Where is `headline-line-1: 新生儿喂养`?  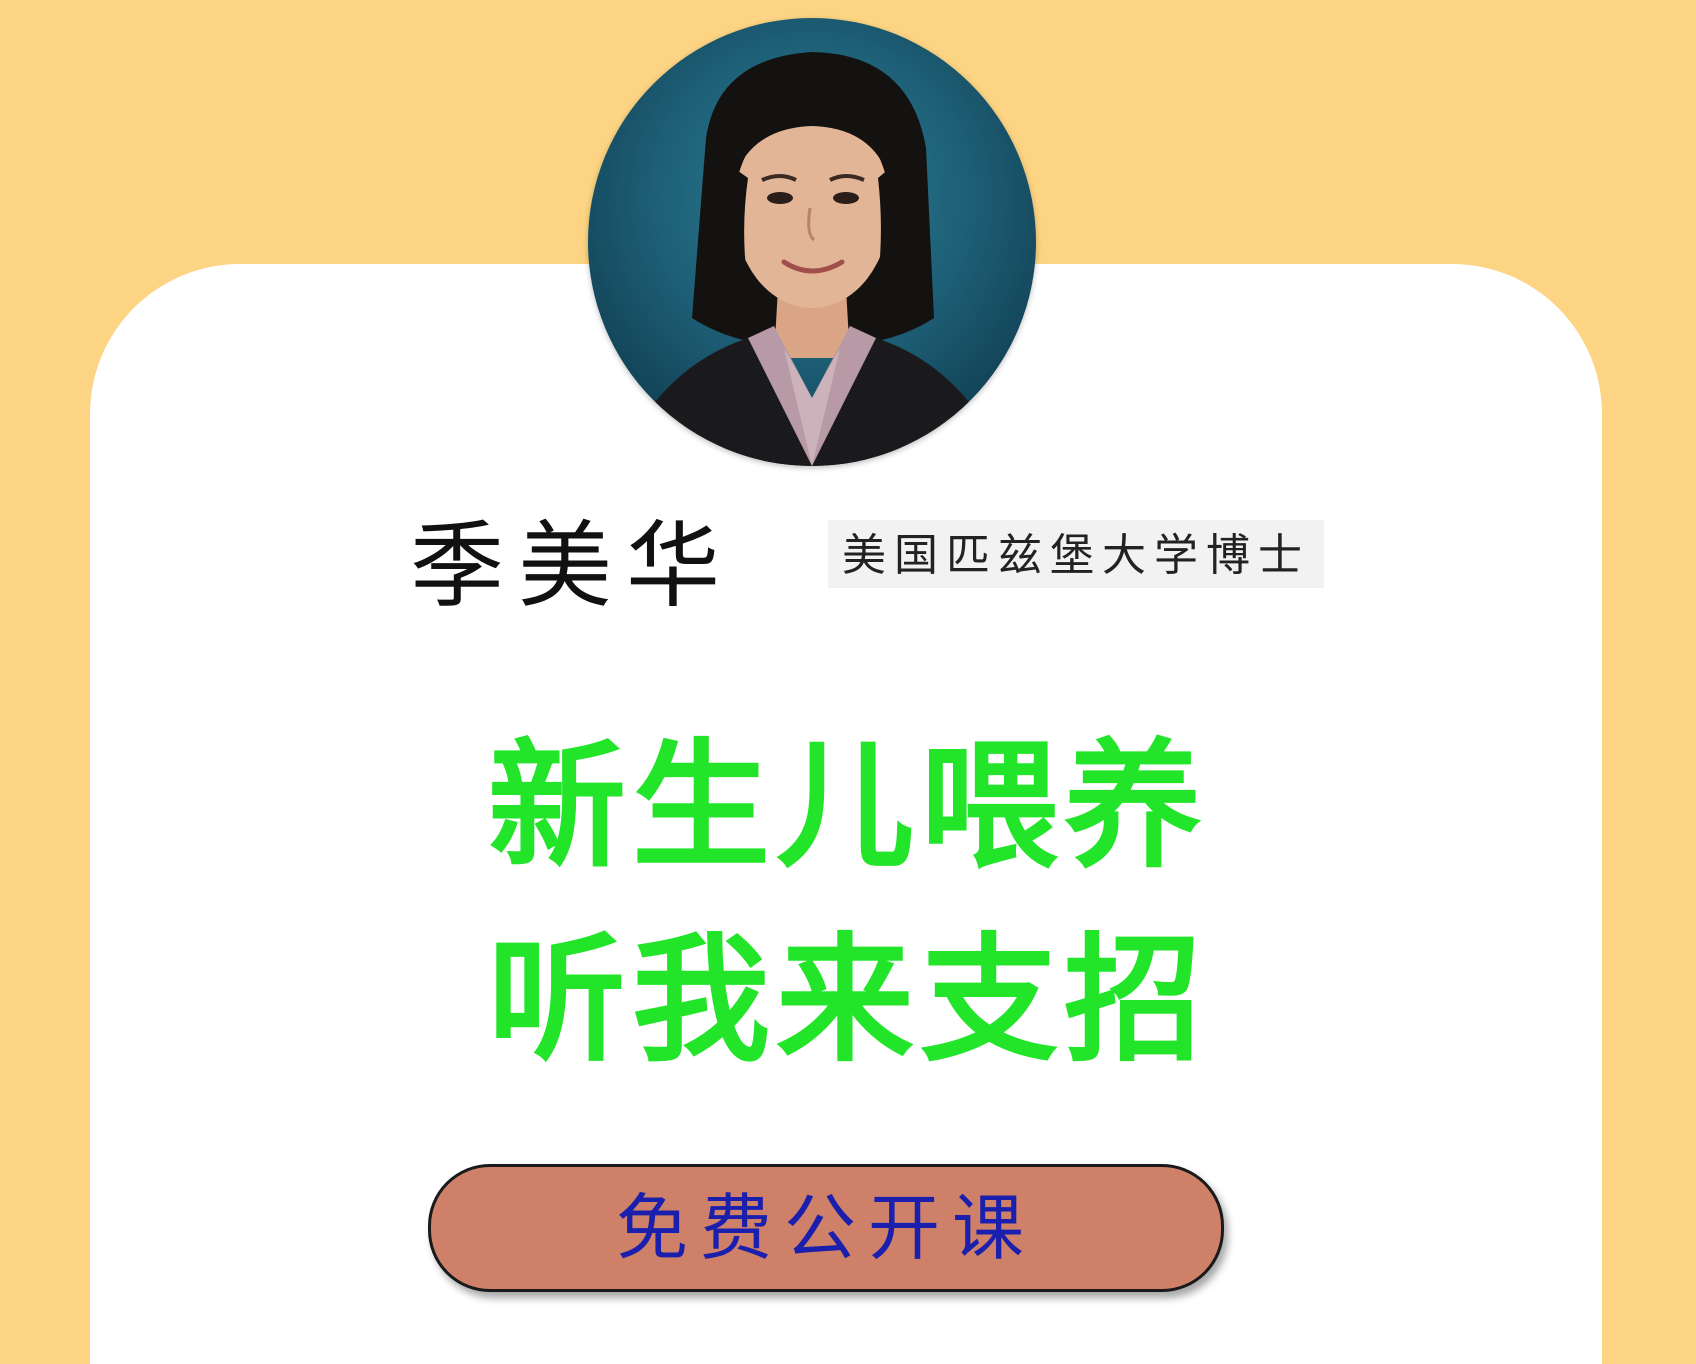 headline-line-1: 新生儿喂养 is located at coordinates (847, 806).